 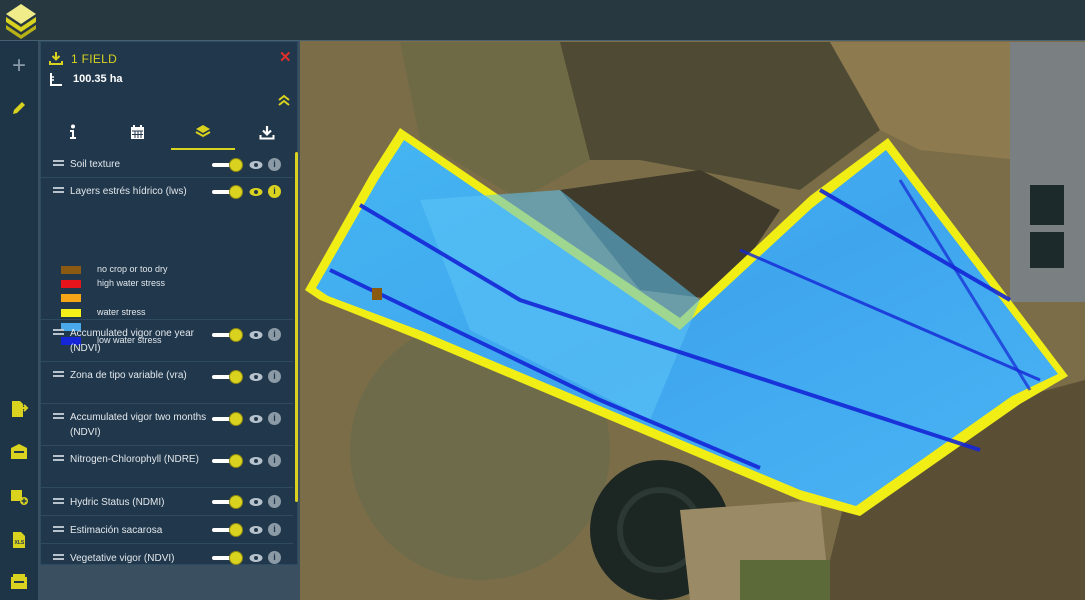 What do you see at coordinates (128, 191) in the screenshot?
I see `layer-name: Layers estrés hídrico (lws)` at bounding box center [128, 191].